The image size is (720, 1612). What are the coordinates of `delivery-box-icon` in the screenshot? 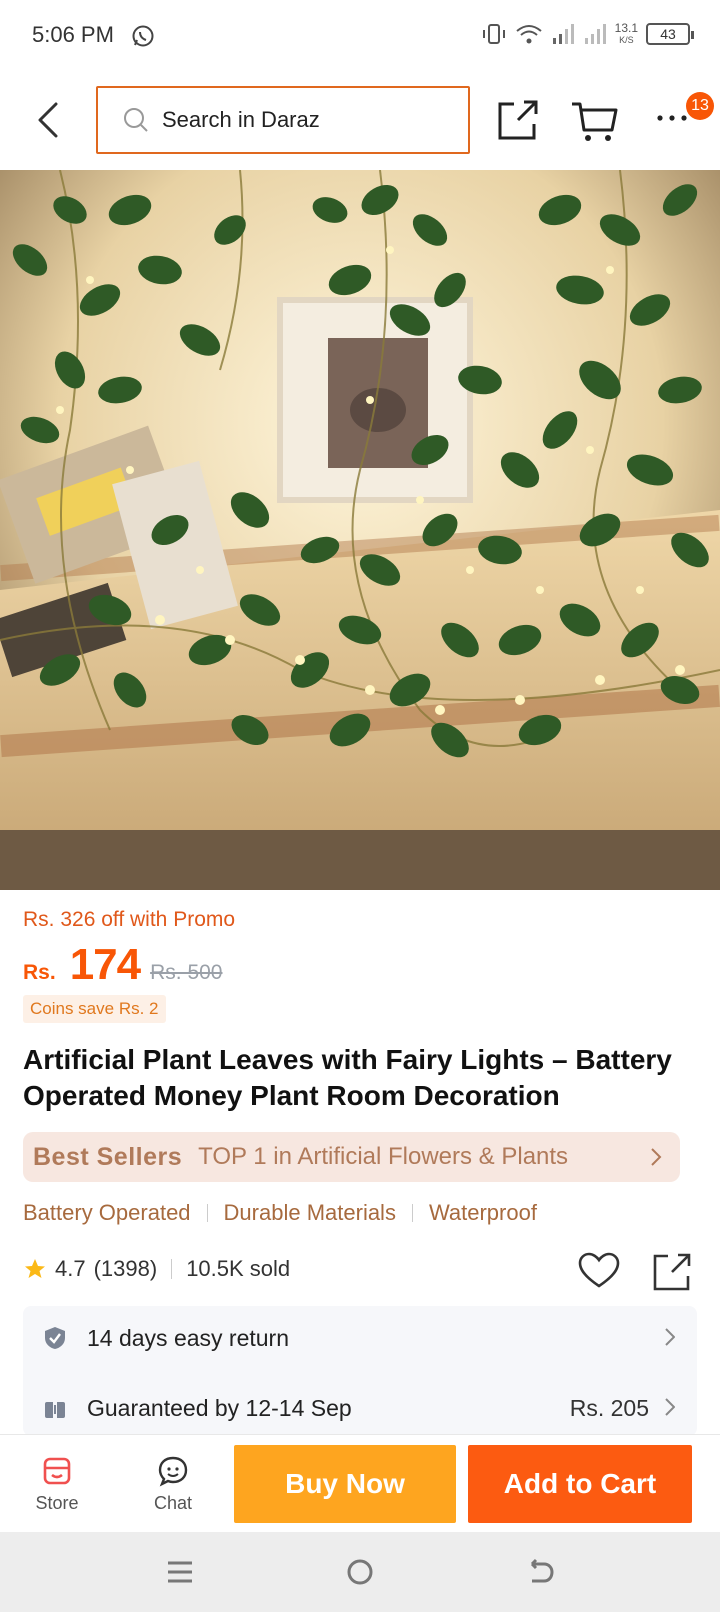 It's located at (55, 1408).